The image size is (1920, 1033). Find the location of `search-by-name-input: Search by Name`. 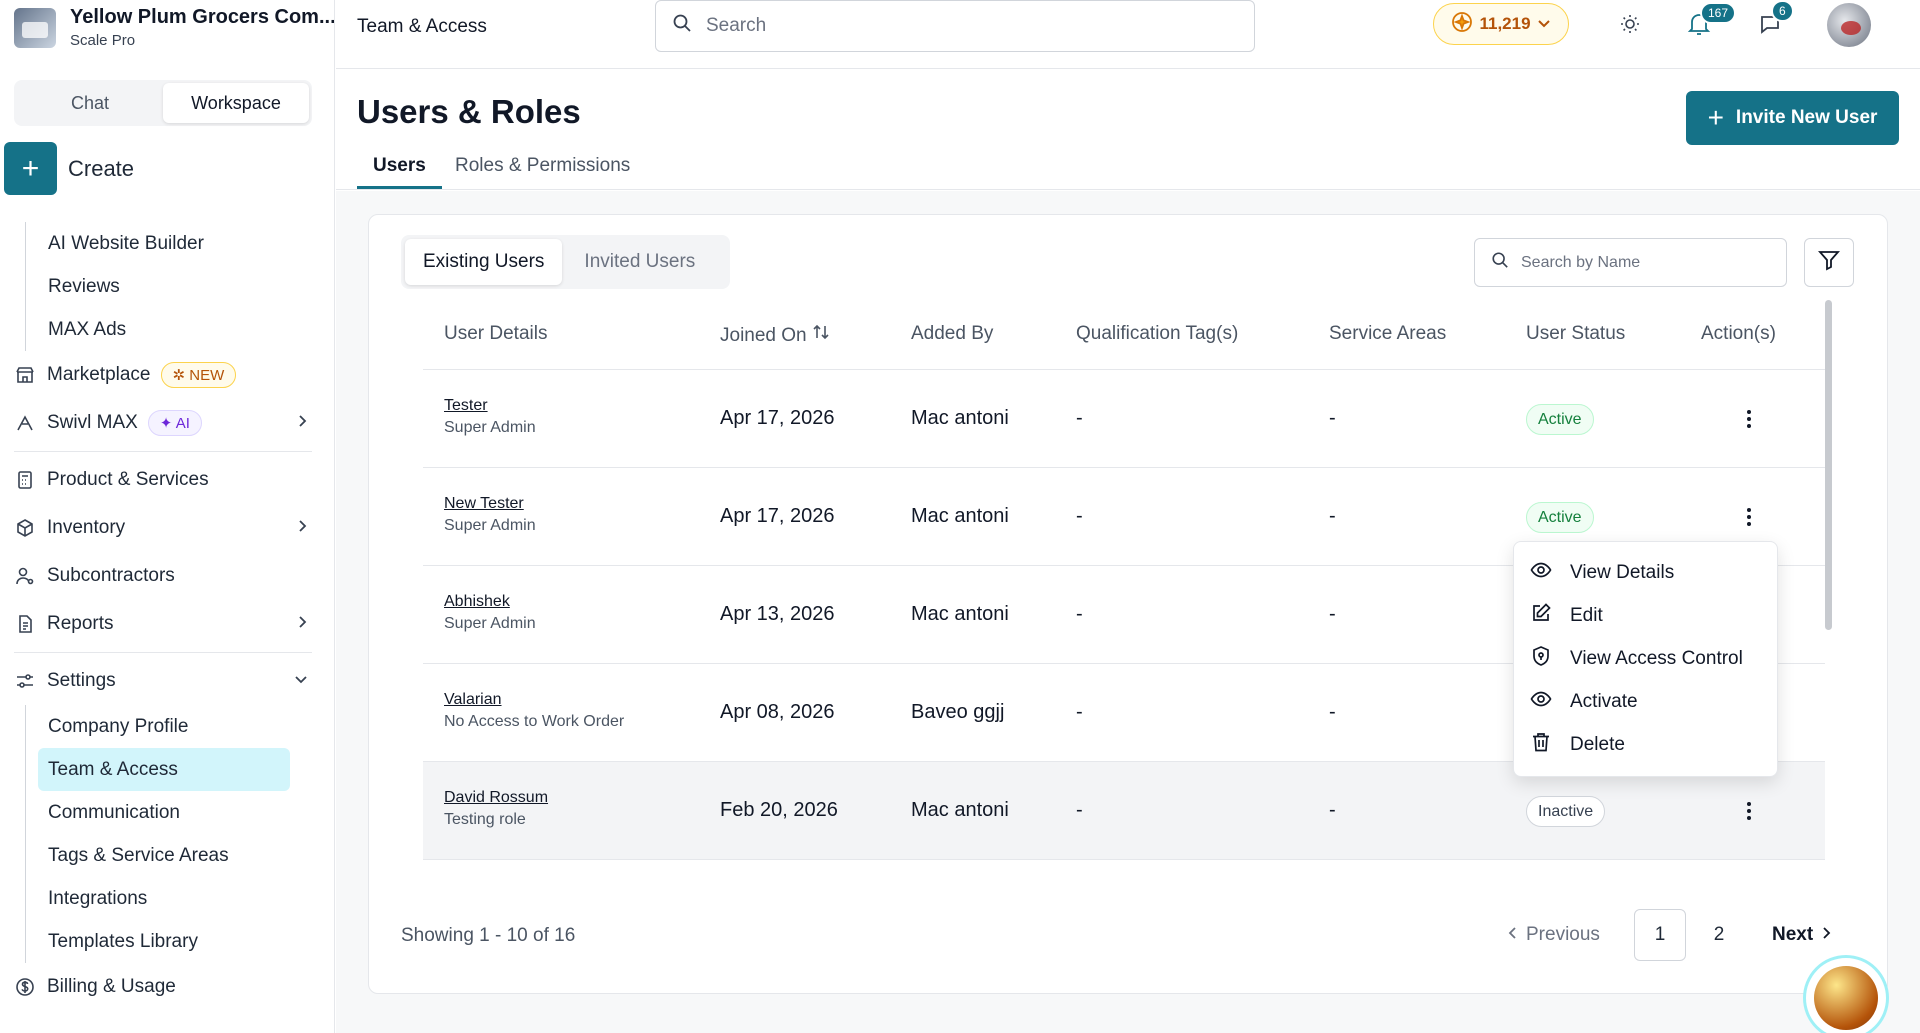

search-by-name-input: Search by Name is located at coordinates (1630, 262).